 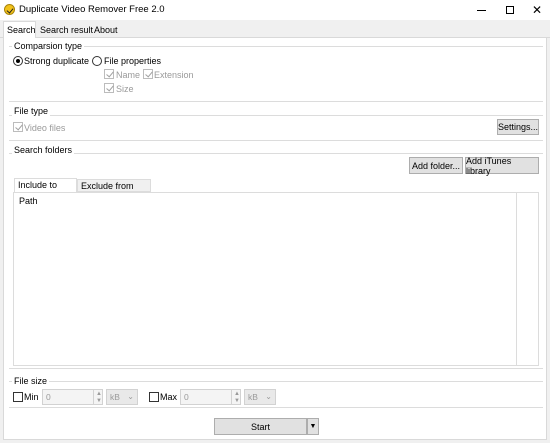 What do you see at coordinates (18, 61) in the screenshot?
I see `strong-duplicate-radio` at bounding box center [18, 61].